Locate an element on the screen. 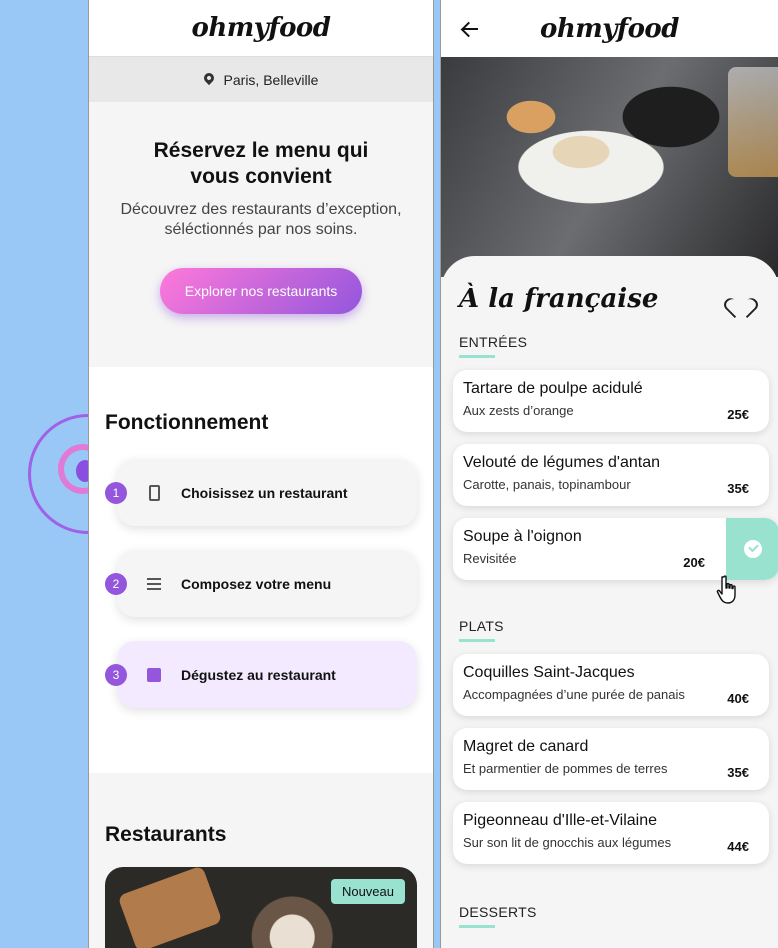 This screenshot has height=948, width=778. list-icon is located at coordinates (154, 584).